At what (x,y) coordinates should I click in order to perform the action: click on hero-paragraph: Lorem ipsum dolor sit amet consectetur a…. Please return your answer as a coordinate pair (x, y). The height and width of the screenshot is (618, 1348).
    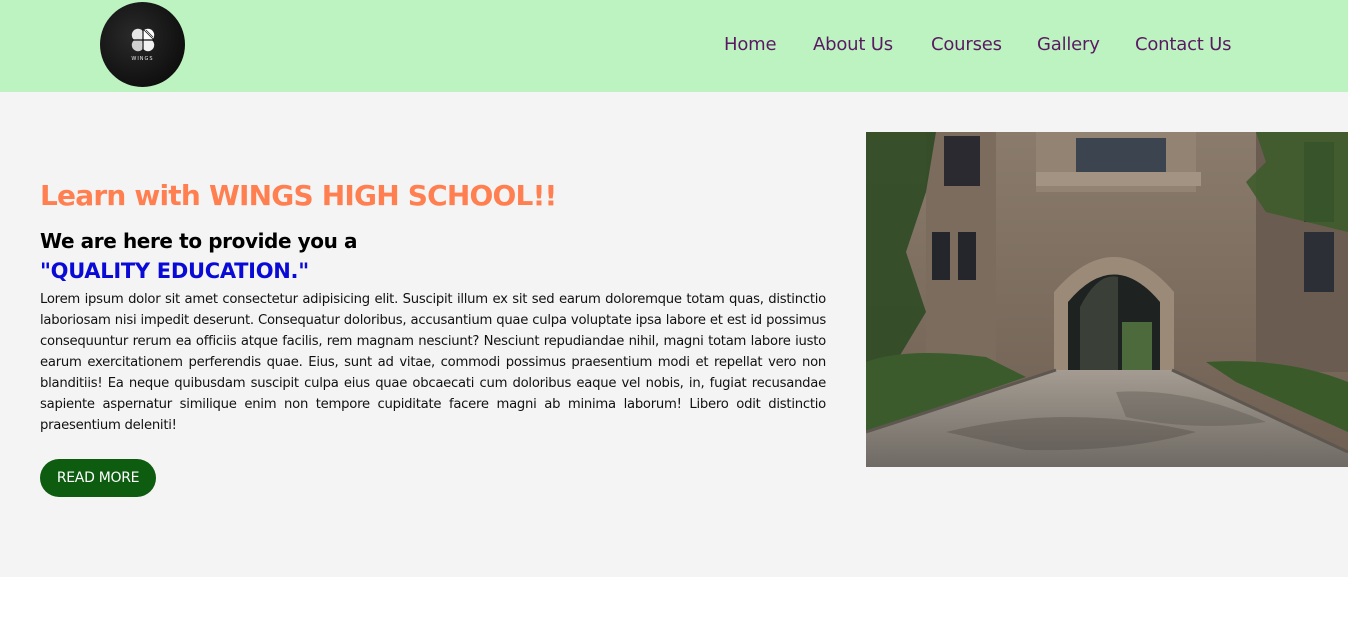
    Looking at the image, I should click on (433, 362).